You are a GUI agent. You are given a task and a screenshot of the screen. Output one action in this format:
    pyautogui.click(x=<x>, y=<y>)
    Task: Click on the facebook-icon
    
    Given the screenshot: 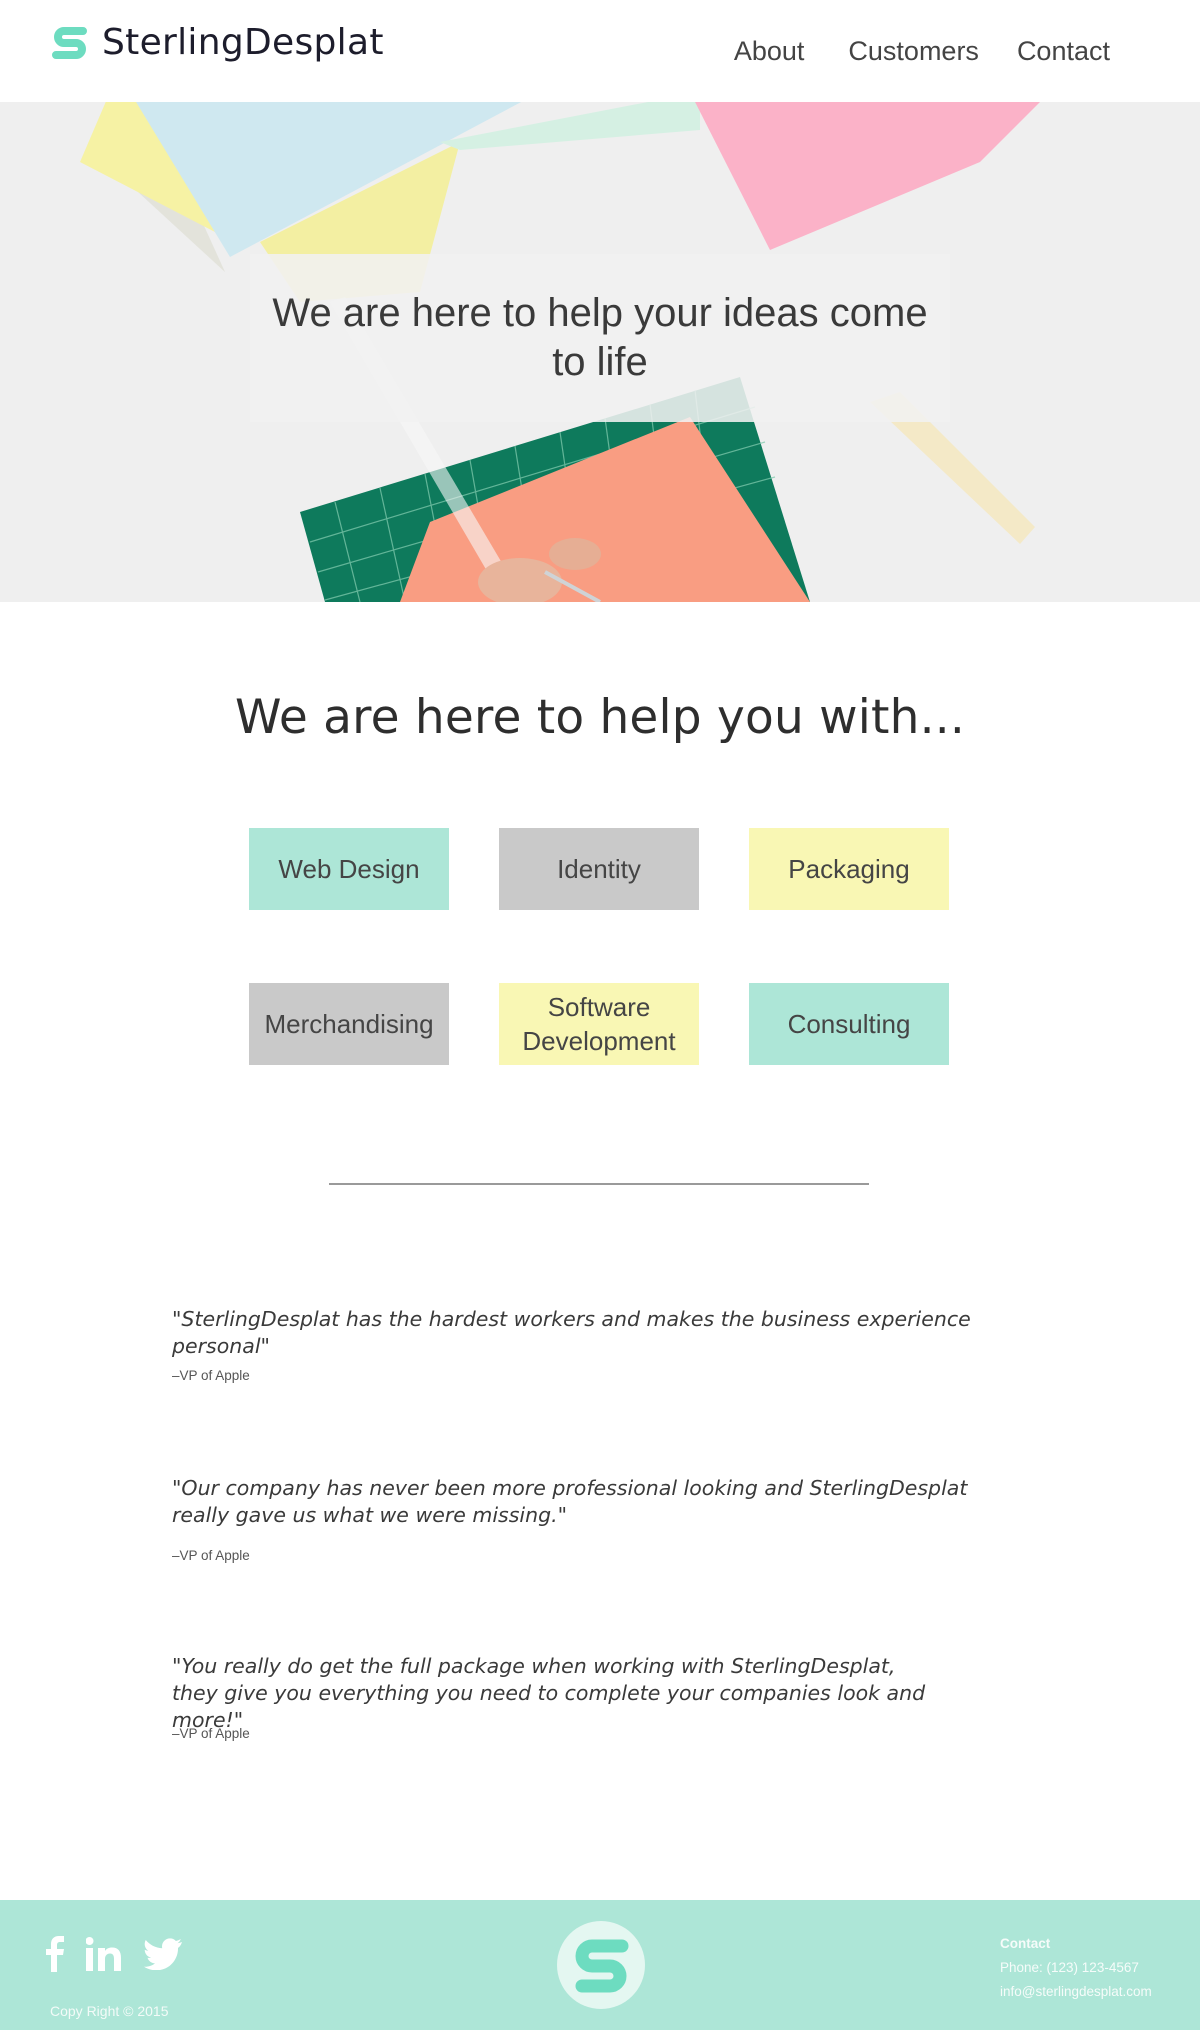 What is the action you would take?
    pyautogui.click(x=55, y=1956)
    